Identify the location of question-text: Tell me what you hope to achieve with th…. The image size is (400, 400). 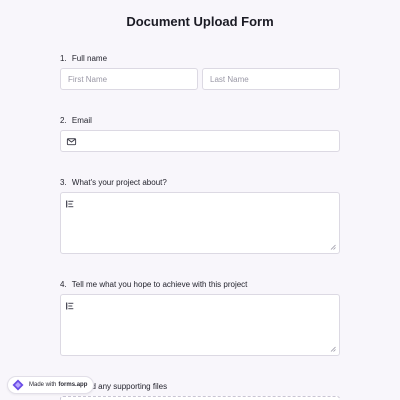
(159, 284).